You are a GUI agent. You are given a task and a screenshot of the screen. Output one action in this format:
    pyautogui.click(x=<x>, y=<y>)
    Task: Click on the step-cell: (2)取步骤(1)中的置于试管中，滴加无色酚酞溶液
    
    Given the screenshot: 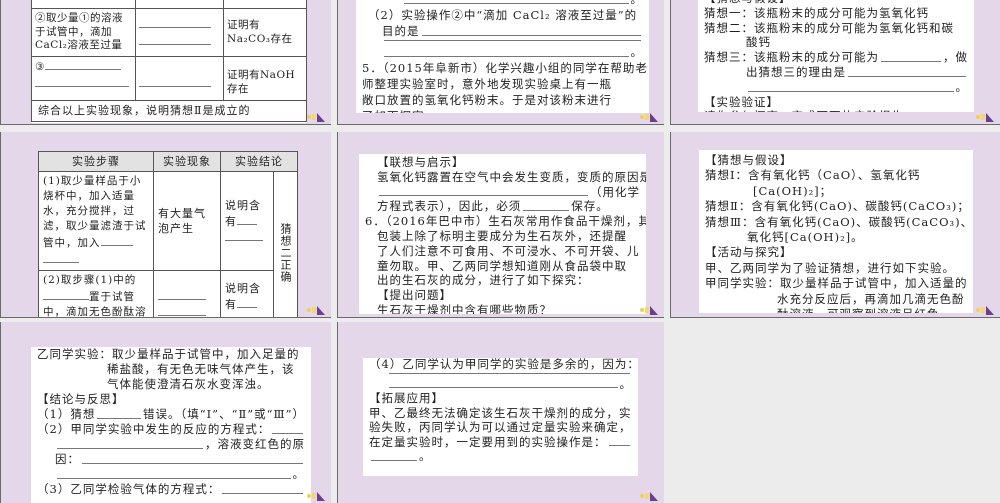 What is the action you would take?
    pyautogui.click(x=96, y=293)
    